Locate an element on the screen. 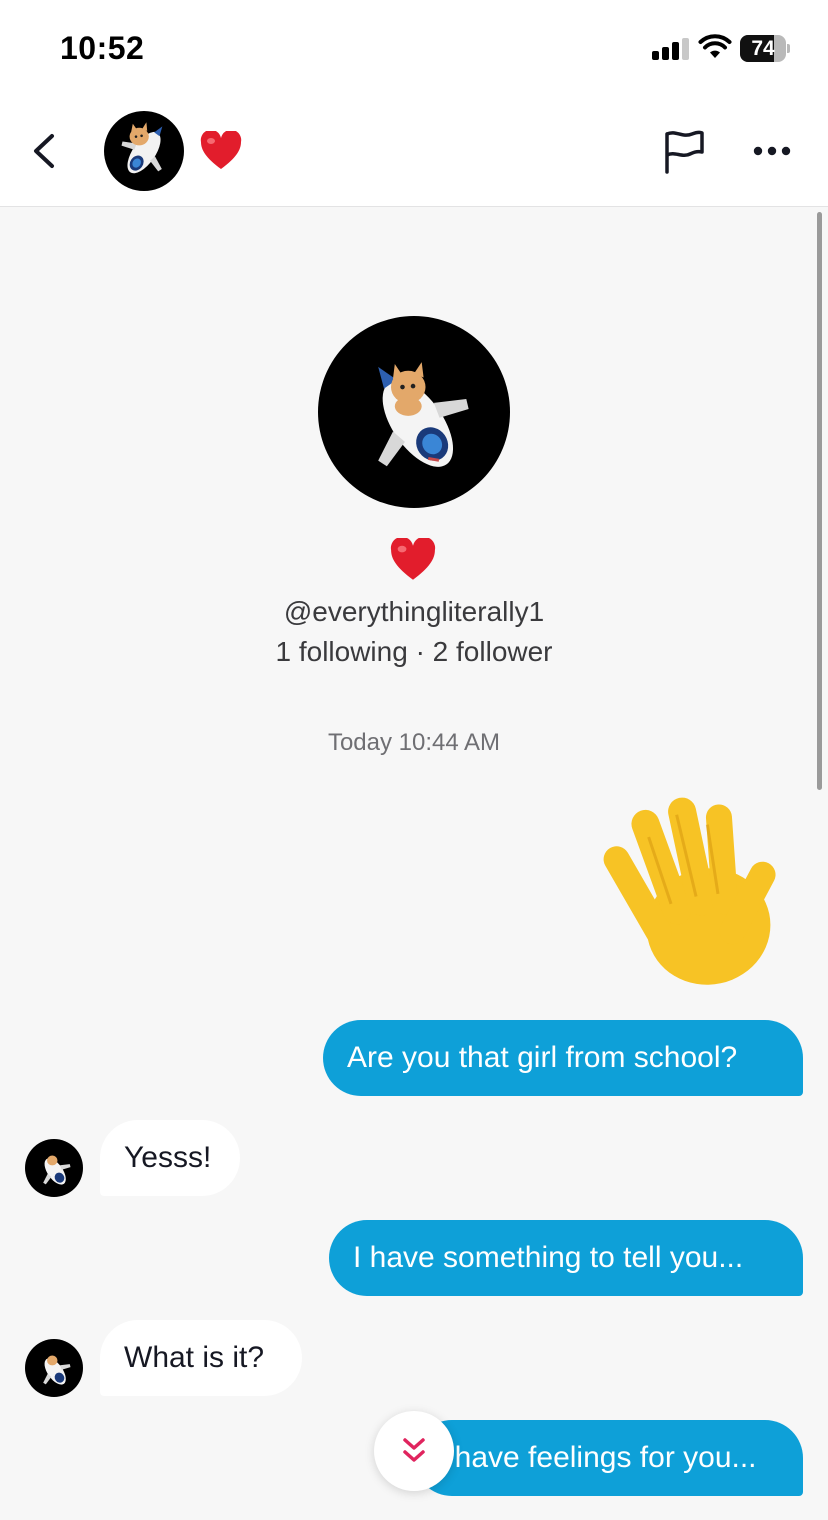 The height and width of the screenshot is (1520, 828). profile-avatar is located at coordinates (414, 412).